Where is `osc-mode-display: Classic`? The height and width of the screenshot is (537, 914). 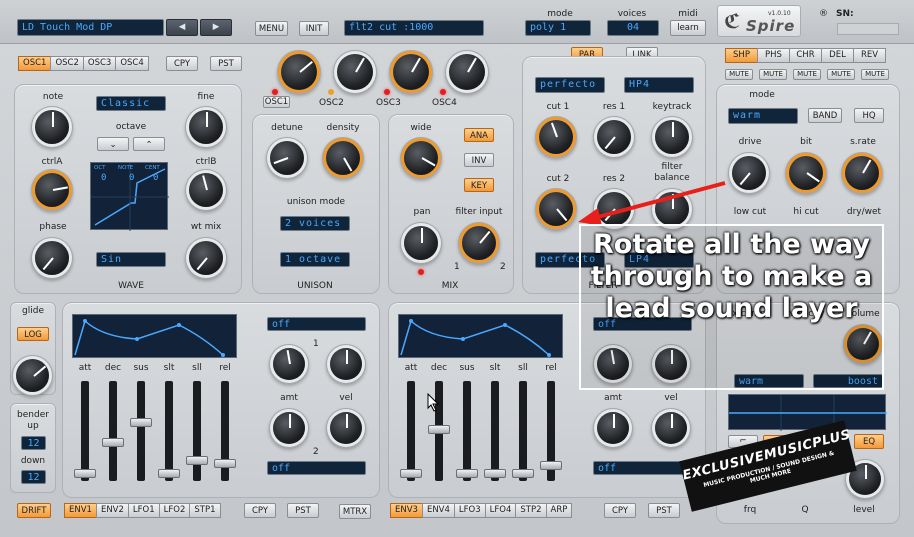
osc-mode-display: Classic is located at coordinates (131, 103).